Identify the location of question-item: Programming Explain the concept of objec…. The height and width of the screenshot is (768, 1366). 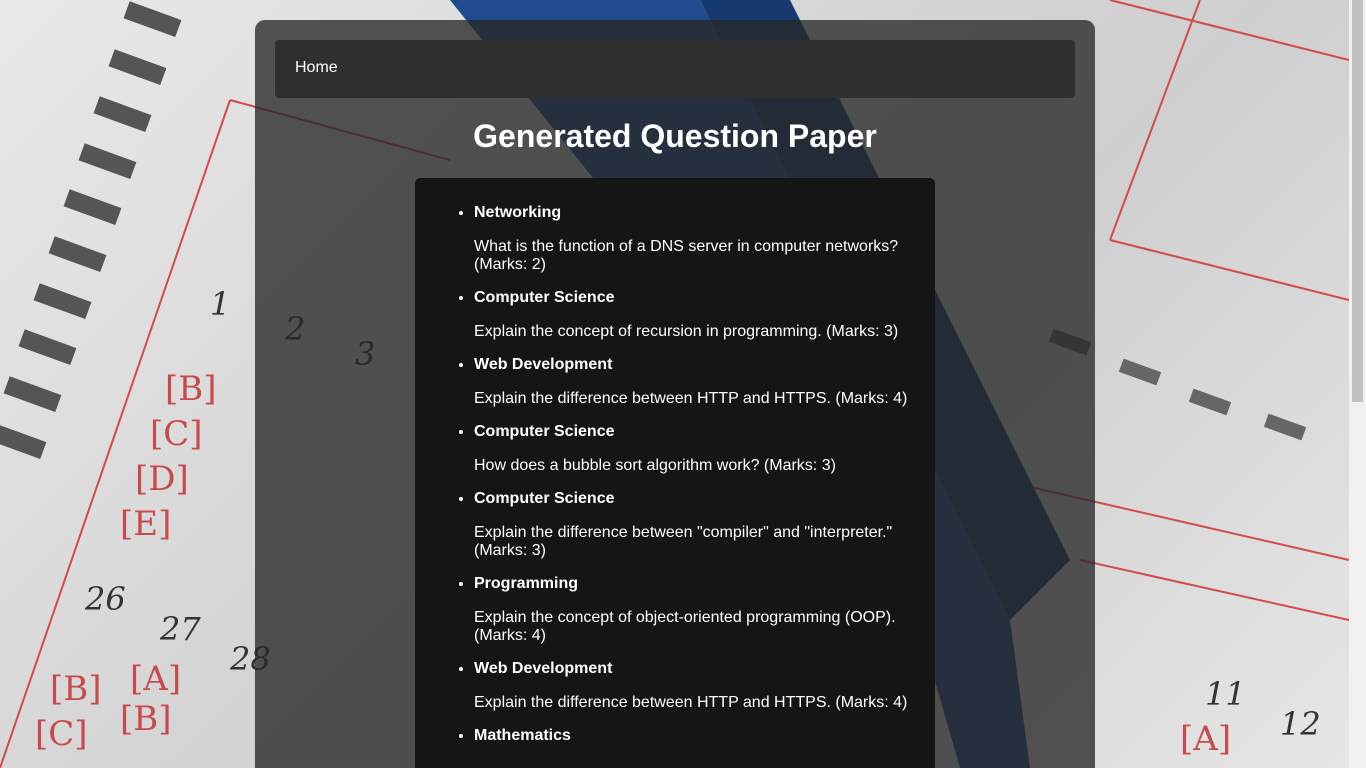
(694, 610).